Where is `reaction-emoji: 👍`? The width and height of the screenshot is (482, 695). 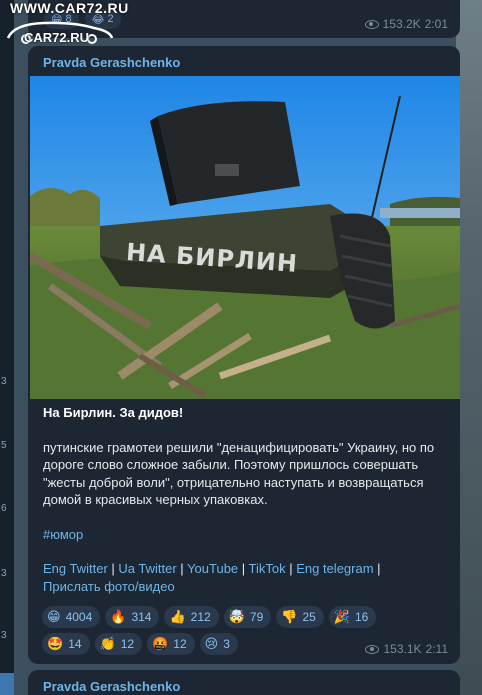
reaction-emoji: 👍 is located at coordinates (177, 616).